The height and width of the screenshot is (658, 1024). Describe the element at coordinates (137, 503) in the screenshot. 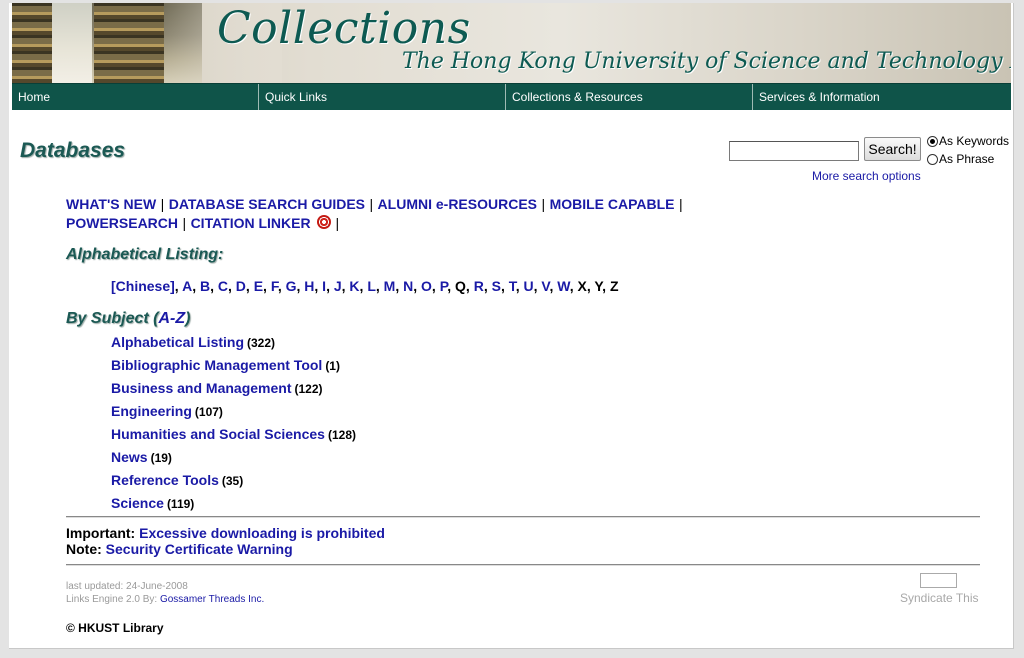

I see `subject-link: Science` at that location.